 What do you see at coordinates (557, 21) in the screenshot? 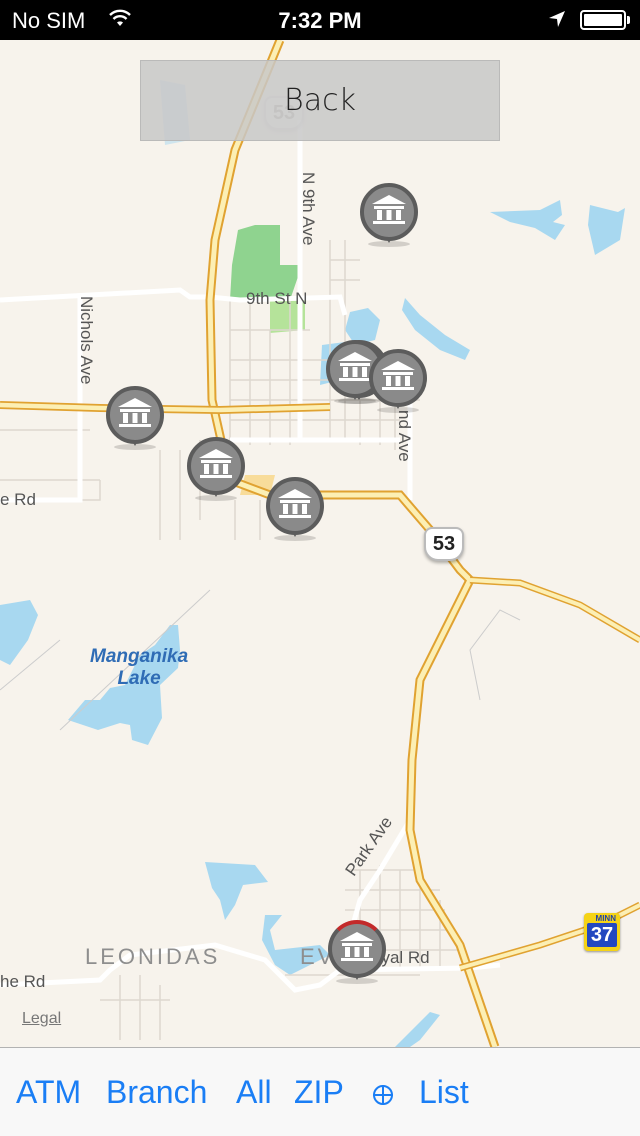
I see `location-arrow-icon` at bounding box center [557, 21].